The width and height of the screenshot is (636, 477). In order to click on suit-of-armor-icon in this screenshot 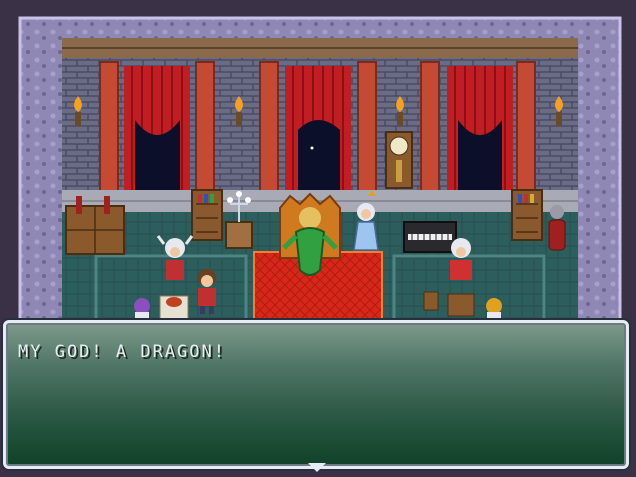, I will do `click(557, 228)`.